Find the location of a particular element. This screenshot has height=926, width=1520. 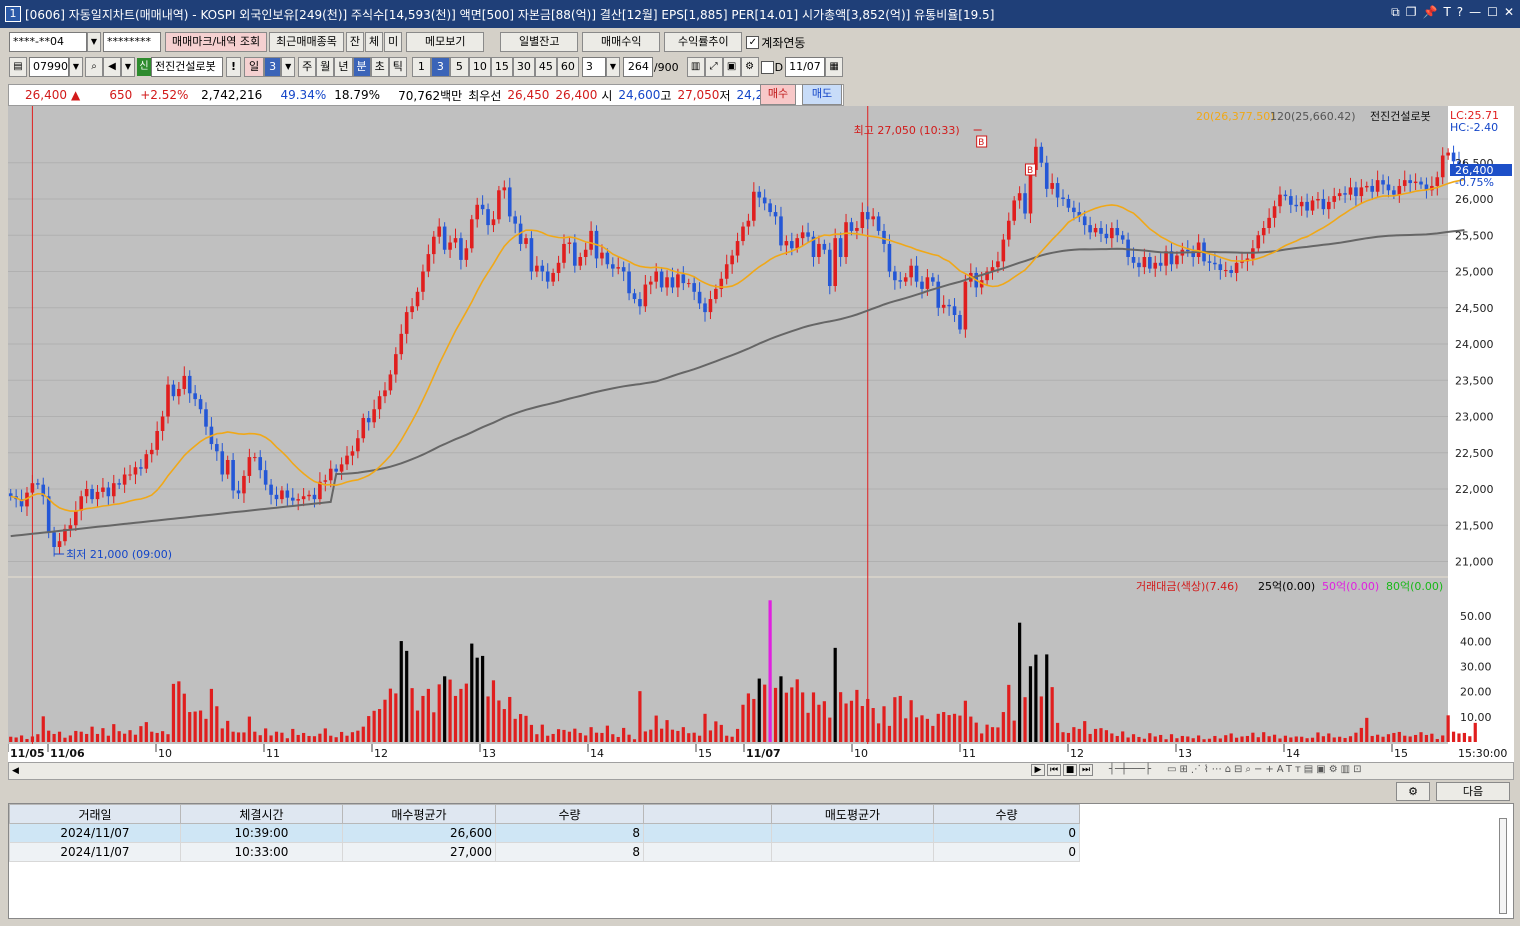

period-week-button: 주 is located at coordinates (307, 67).